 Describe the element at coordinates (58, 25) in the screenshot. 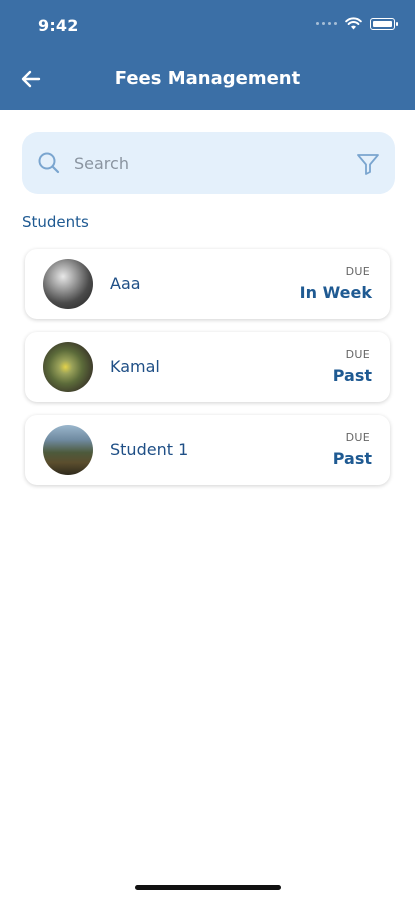

I see `status-time: 9:42` at that location.